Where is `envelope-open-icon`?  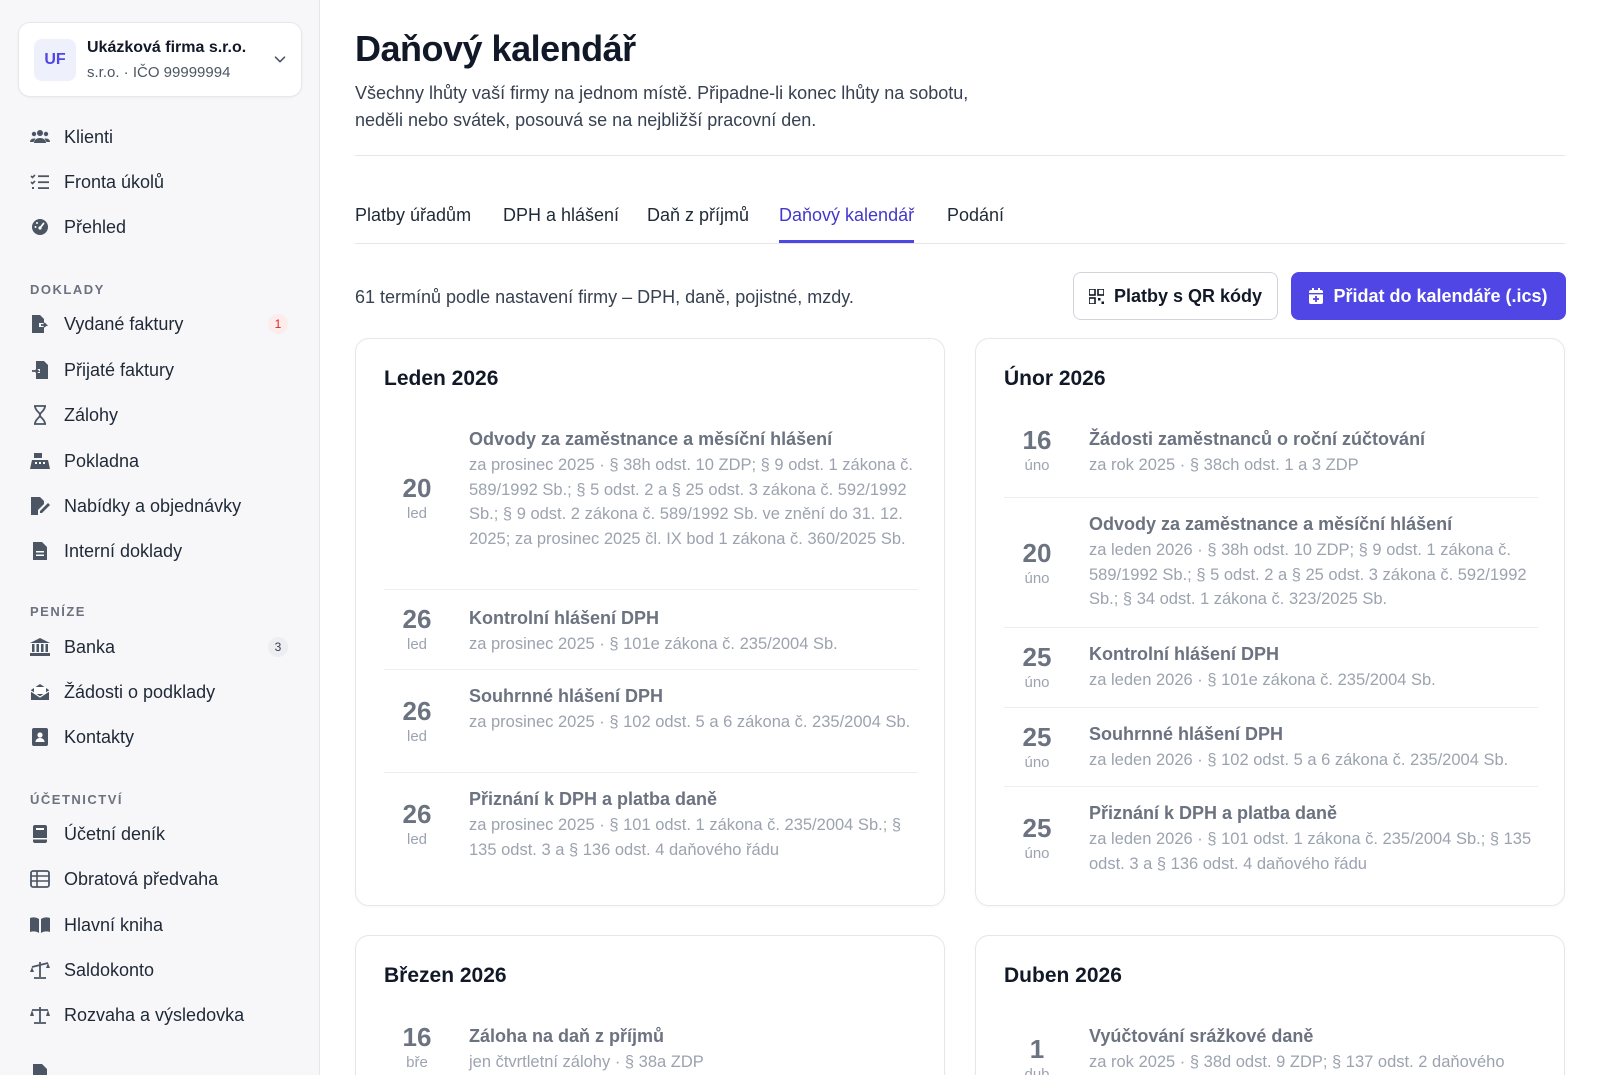
envelope-open-icon is located at coordinates (40, 692).